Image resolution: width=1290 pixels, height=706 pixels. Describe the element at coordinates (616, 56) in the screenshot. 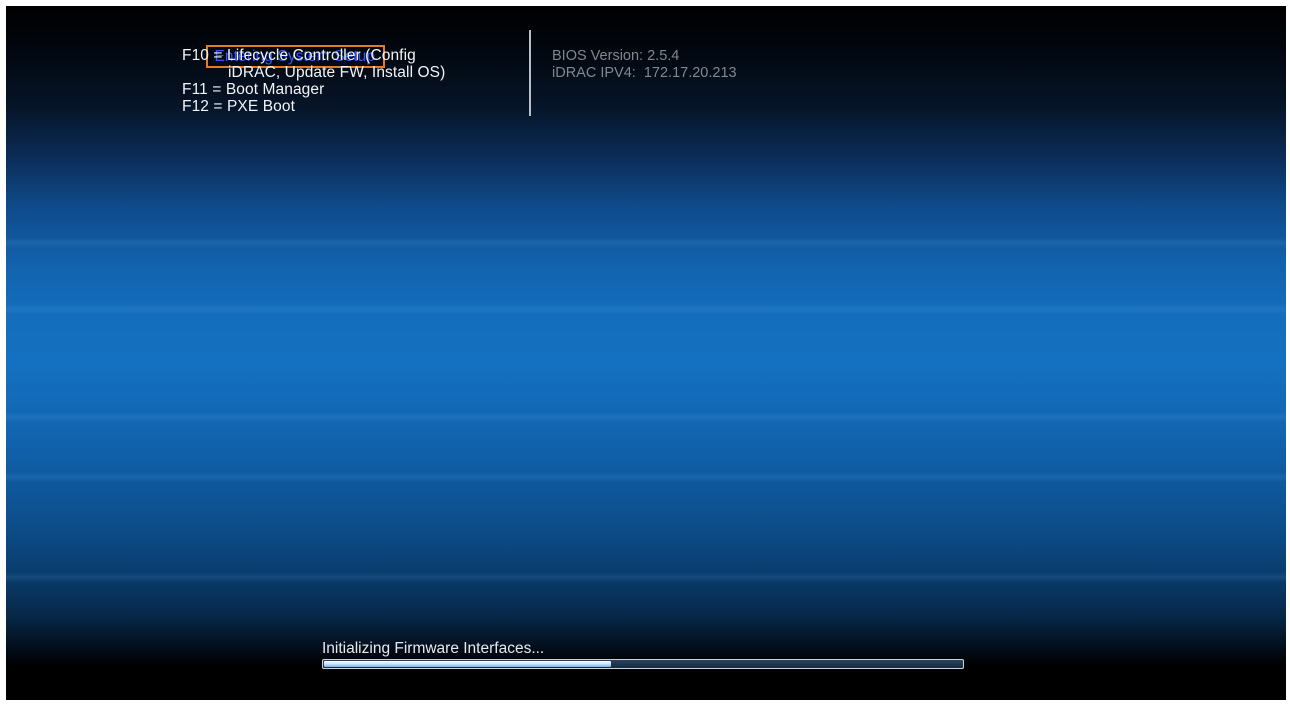

I see `bios-version-text: BIOS Version: 2.5.4` at that location.